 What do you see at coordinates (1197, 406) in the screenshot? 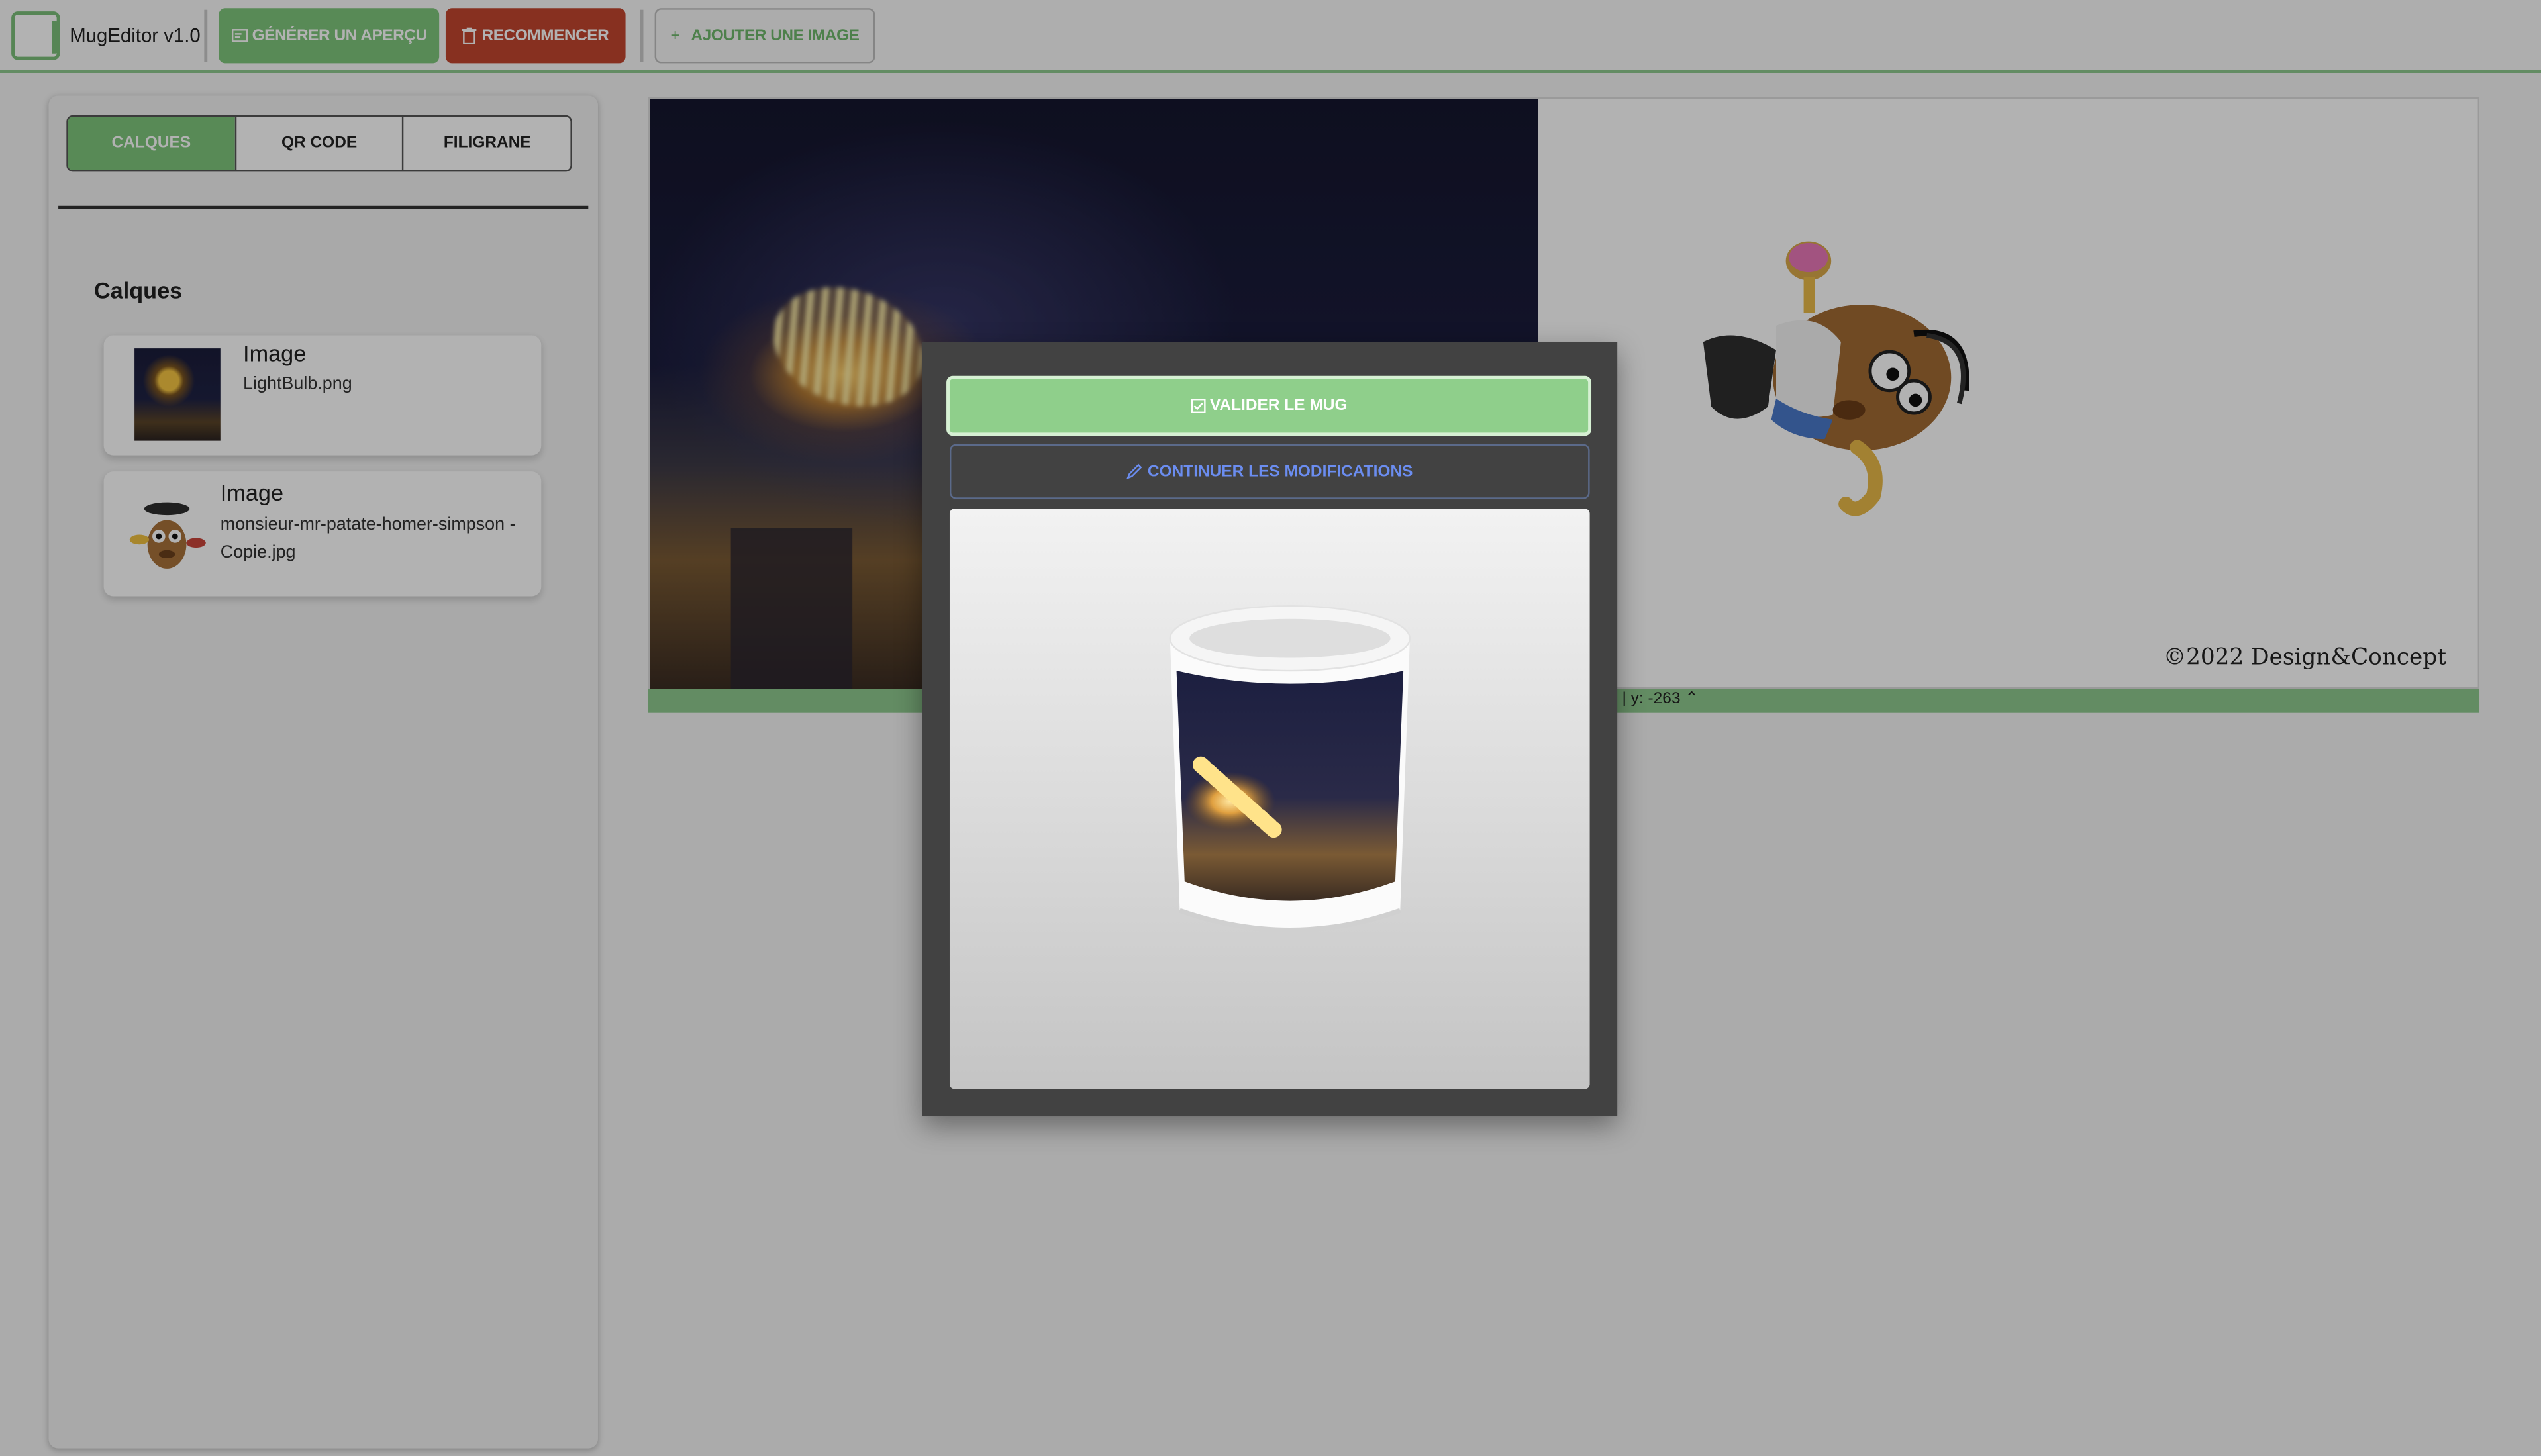
I see `check-square-icon` at bounding box center [1197, 406].